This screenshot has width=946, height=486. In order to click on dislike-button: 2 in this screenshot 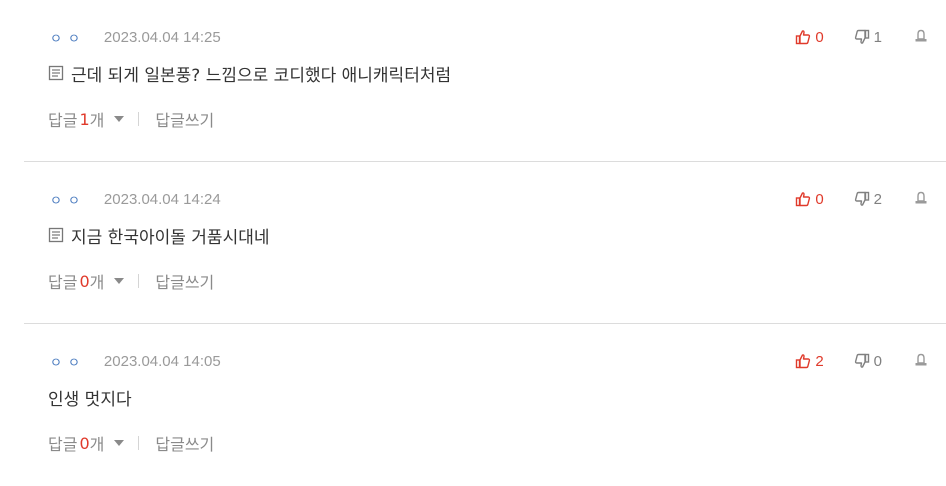, I will do `click(868, 199)`.